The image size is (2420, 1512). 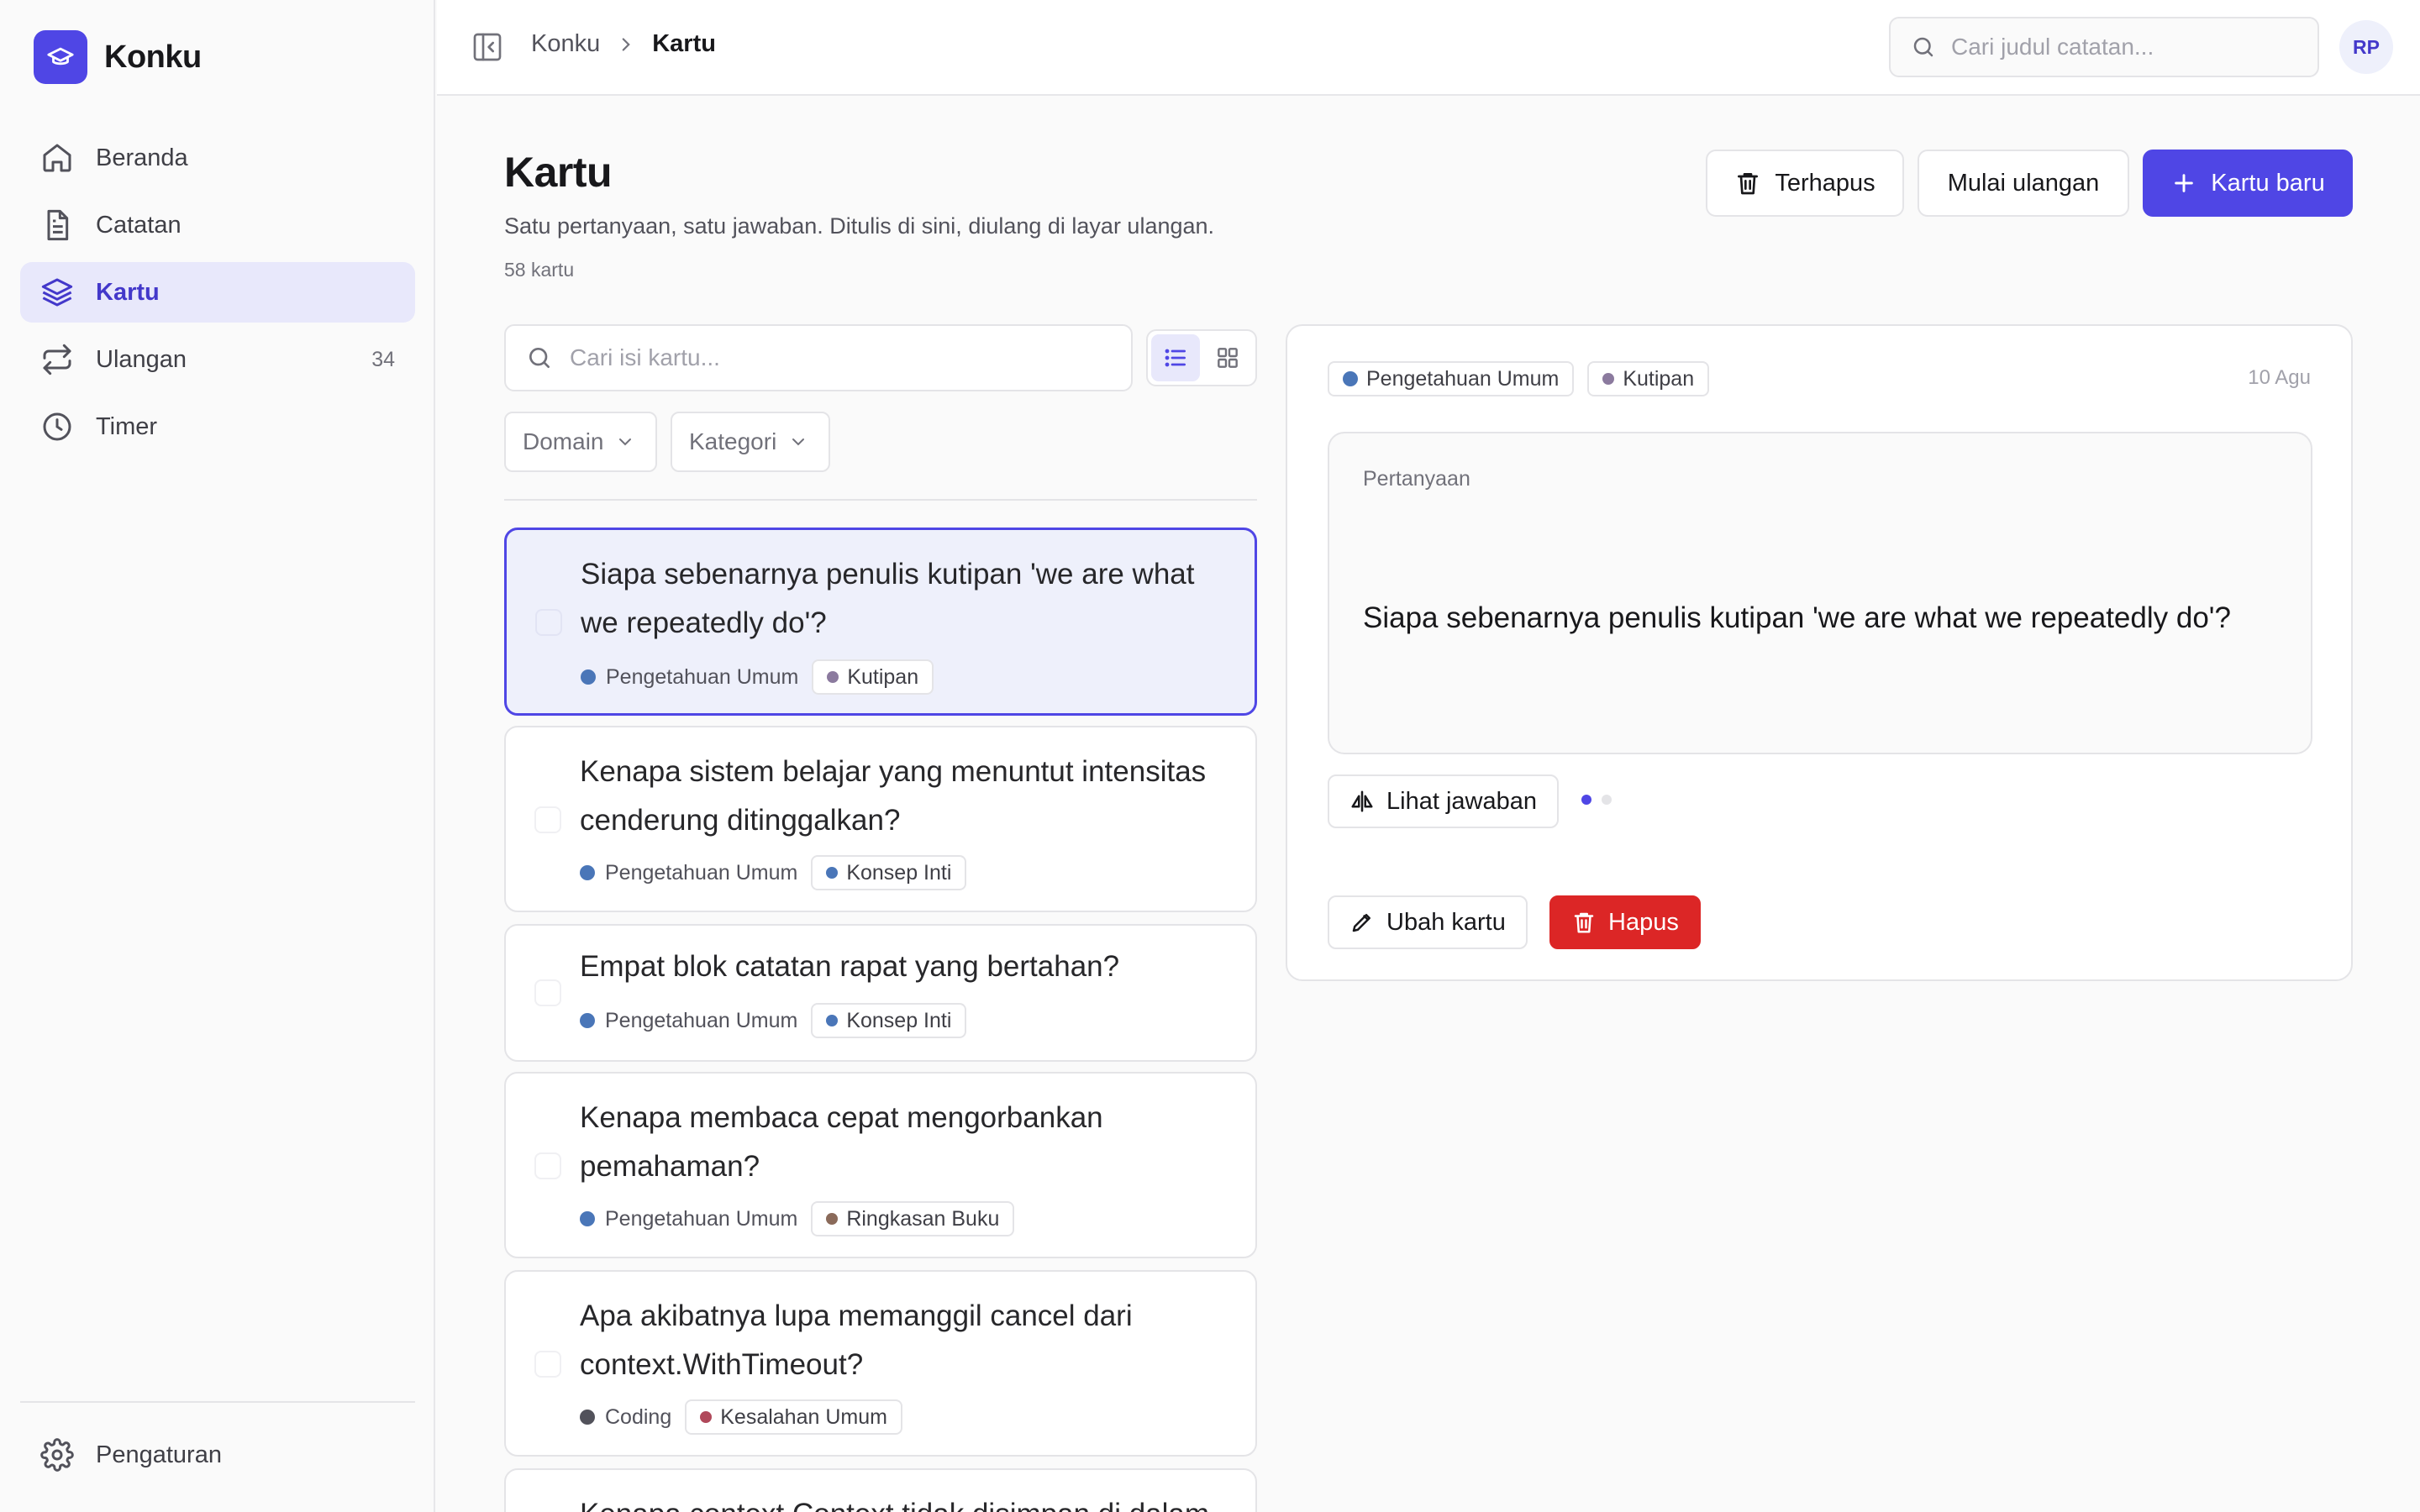 What do you see at coordinates (2184, 183) in the screenshot?
I see `plus-icon` at bounding box center [2184, 183].